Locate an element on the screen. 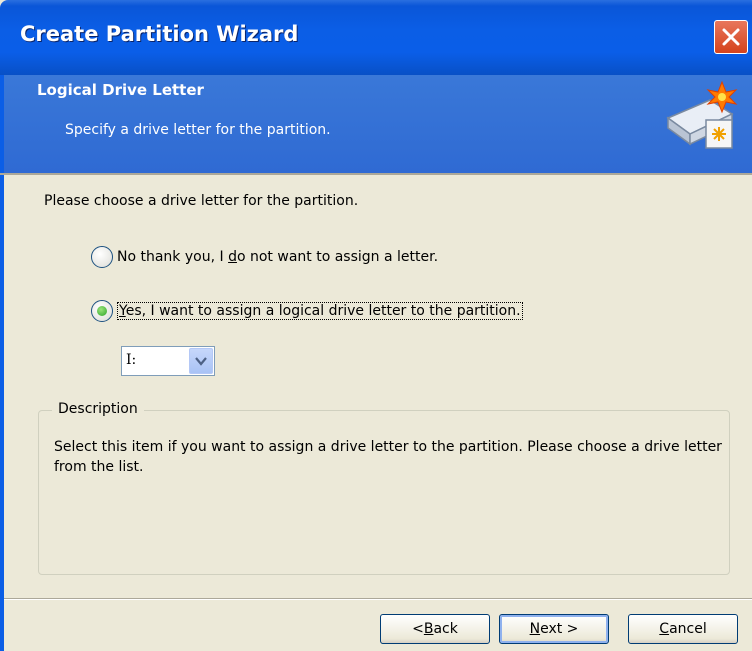 The image size is (752, 651). header-title: Logical Drive Letter is located at coordinates (120, 90).